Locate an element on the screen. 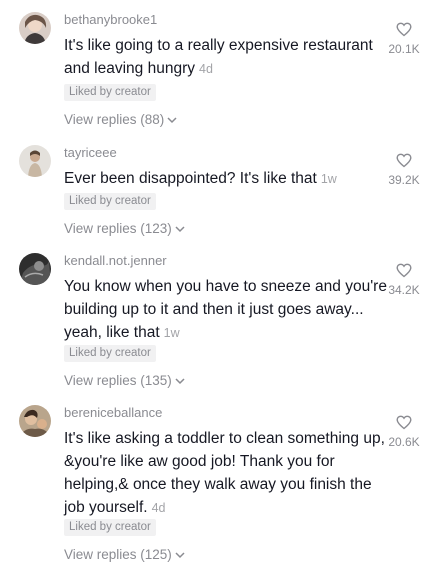  comment-username: kendall.not.jenner is located at coordinates (115, 260).